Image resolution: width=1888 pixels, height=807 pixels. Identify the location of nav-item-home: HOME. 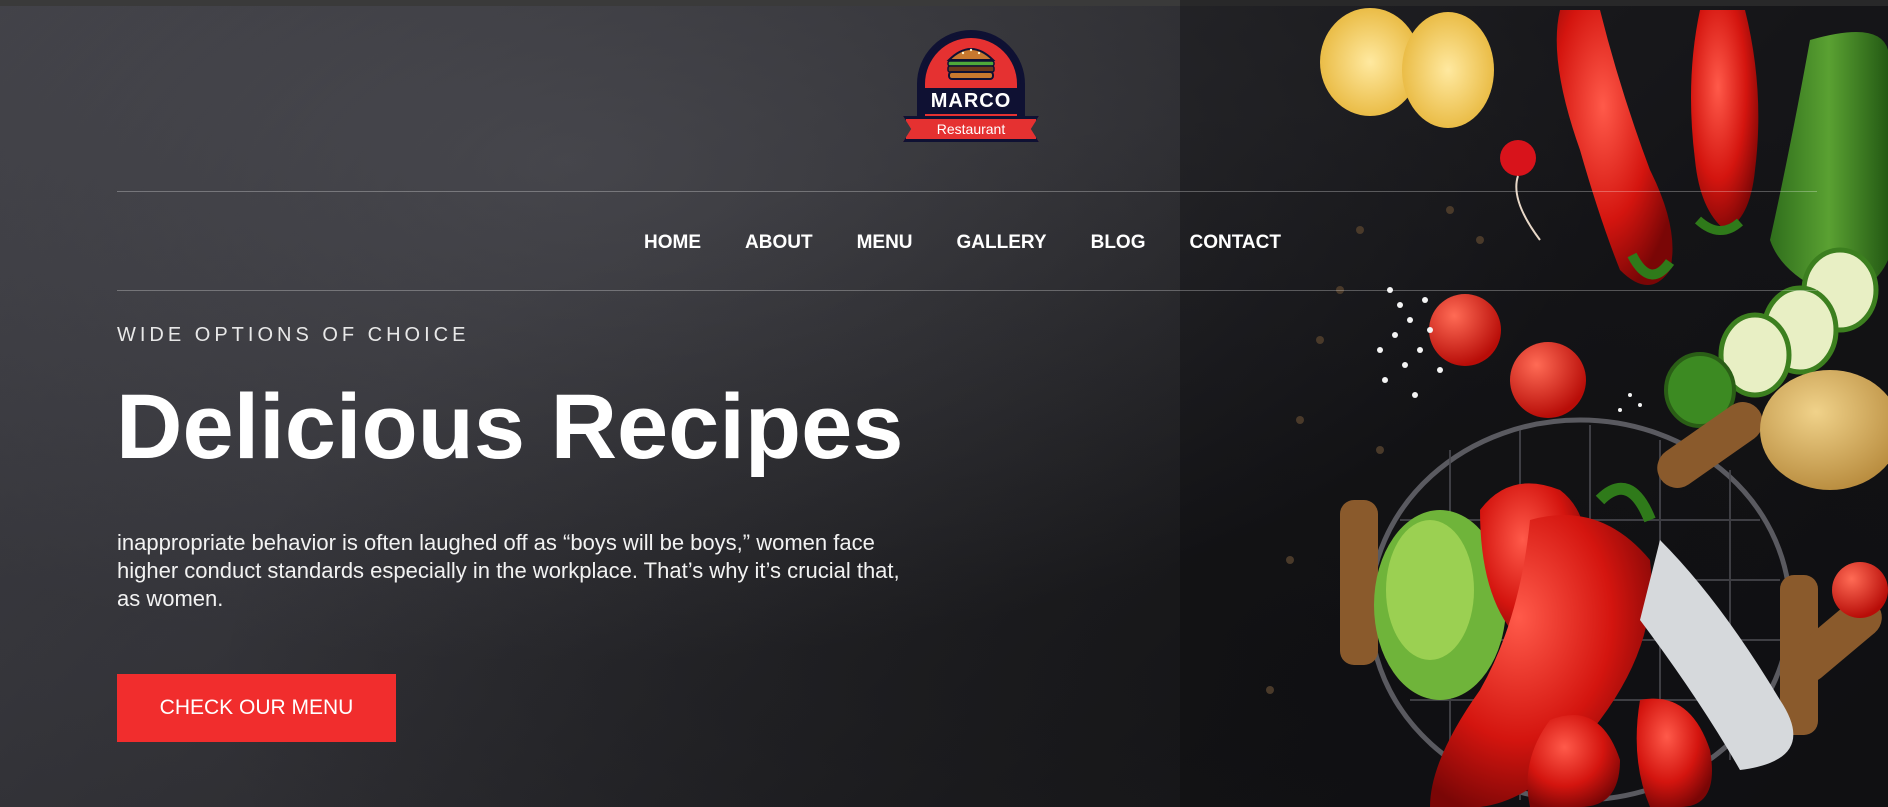
(672, 243).